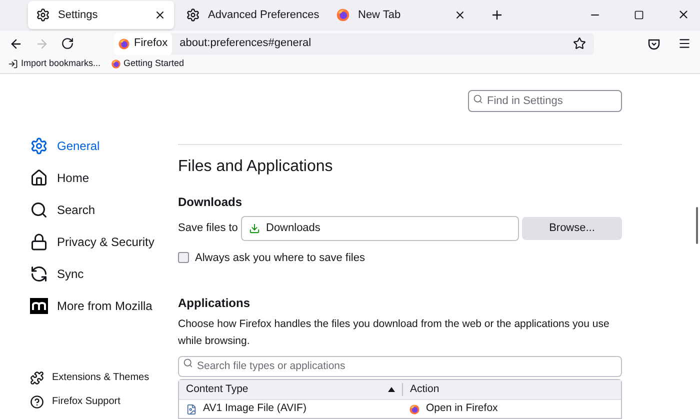  What do you see at coordinates (497, 15) in the screenshot?
I see `new-tab-icon` at bounding box center [497, 15].